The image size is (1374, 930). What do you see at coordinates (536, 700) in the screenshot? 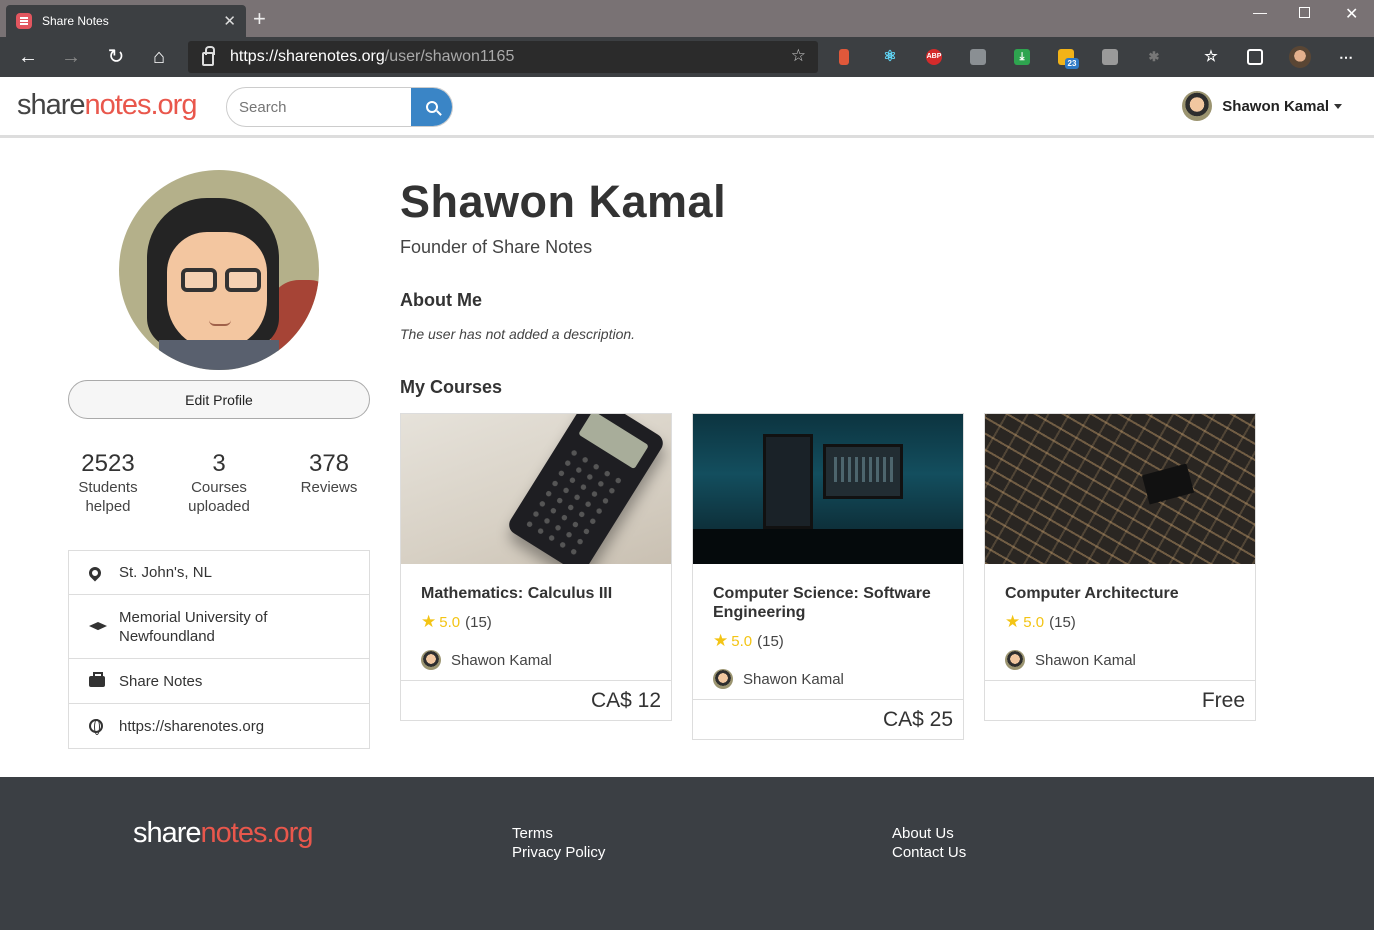
I see `course-price: CA$ 12` at bounding box center [536, 700].